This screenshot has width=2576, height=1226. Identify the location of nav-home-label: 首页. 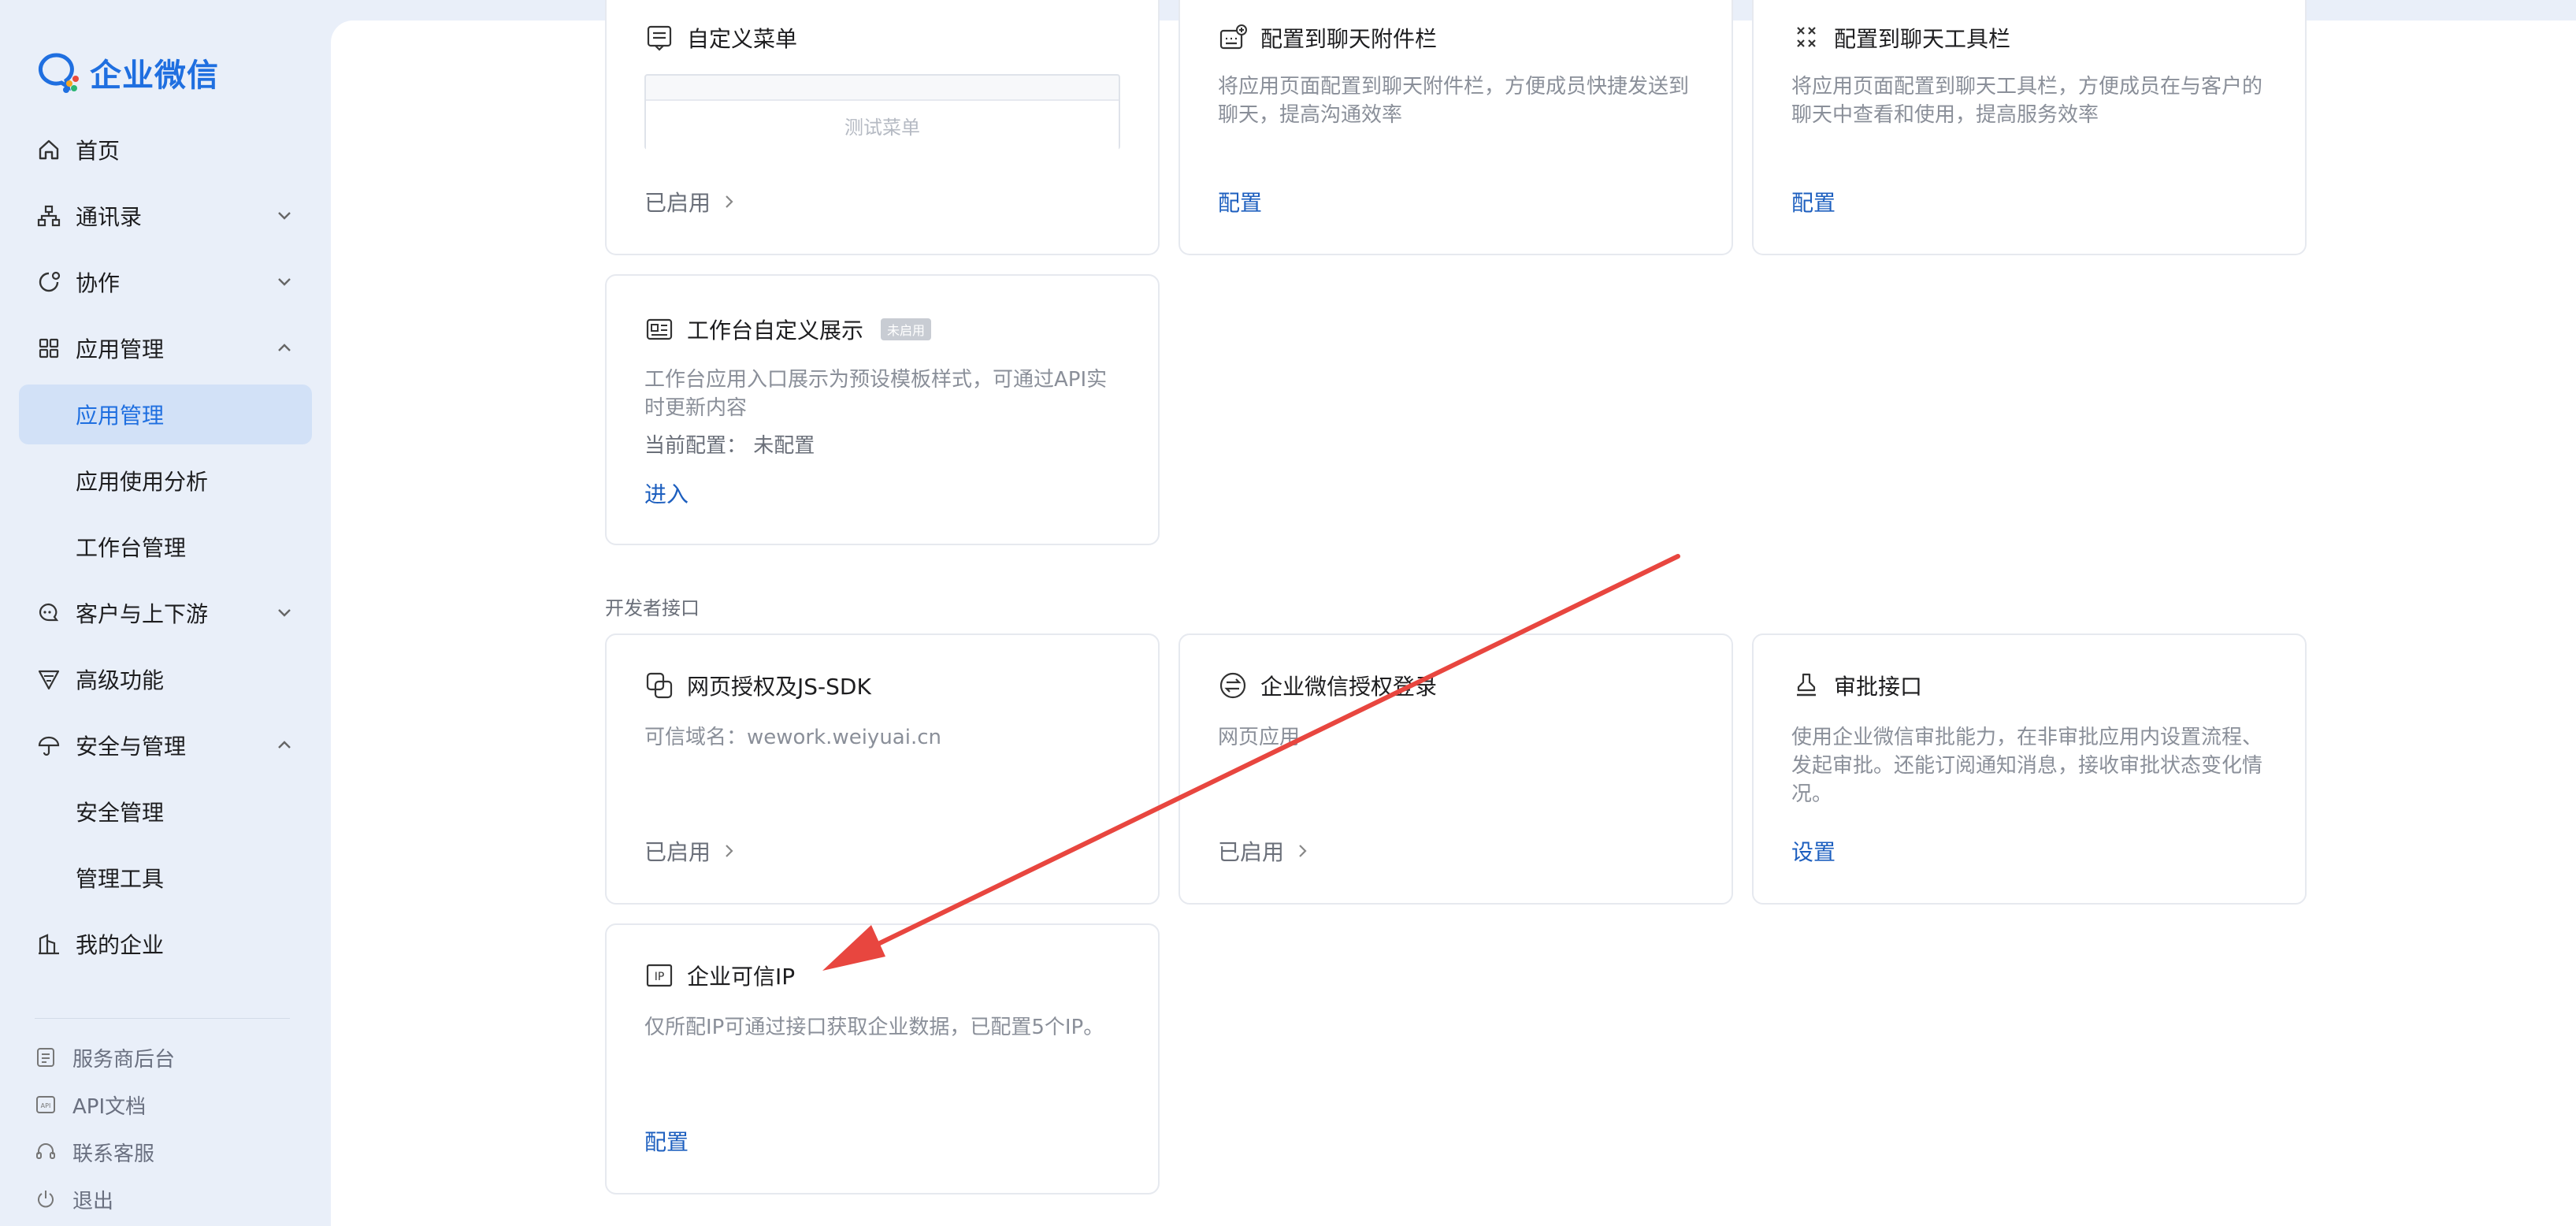
(98, 151).